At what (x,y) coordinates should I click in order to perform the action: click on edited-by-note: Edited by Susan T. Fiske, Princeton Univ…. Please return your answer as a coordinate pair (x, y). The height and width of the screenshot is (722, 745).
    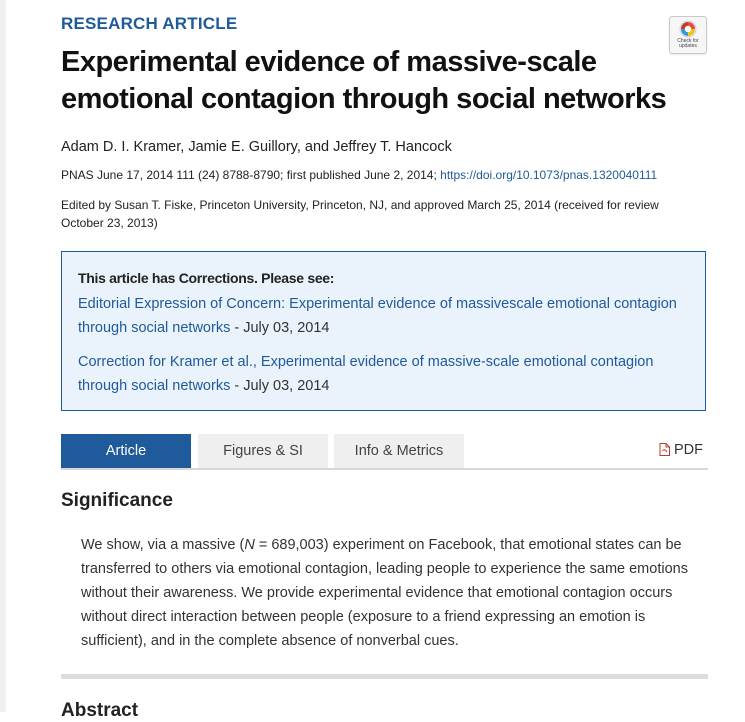
    Looking at the image, I should click on (360, 214).